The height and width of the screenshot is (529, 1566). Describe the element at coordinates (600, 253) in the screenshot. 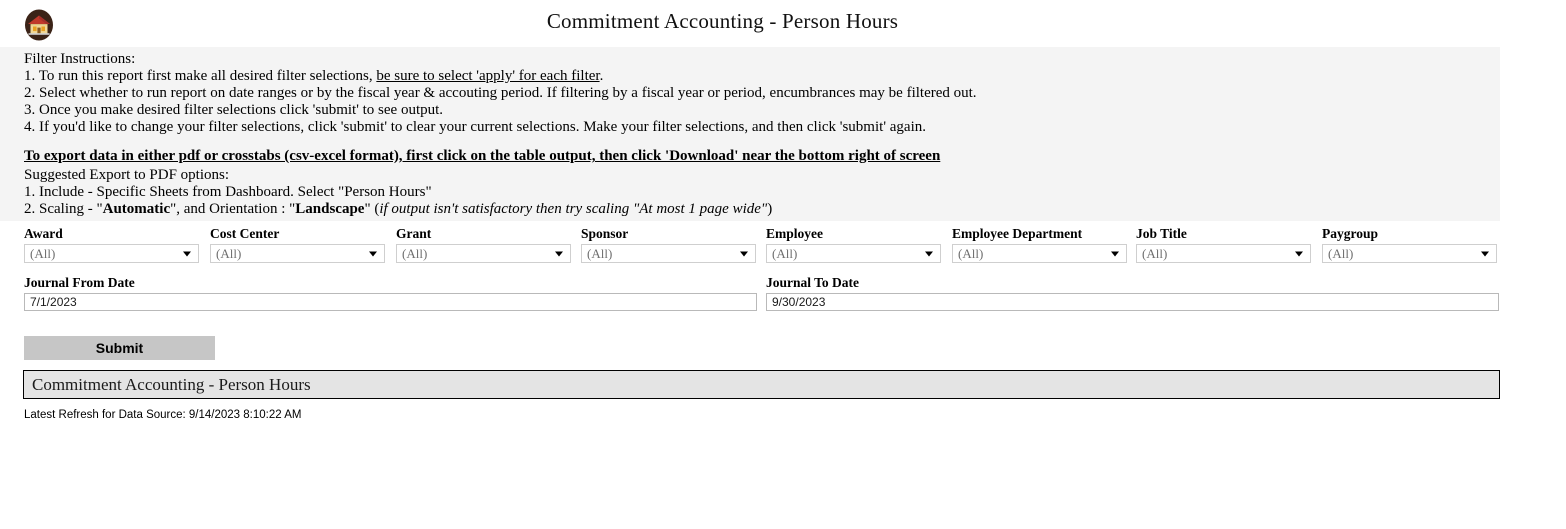

I see `filter-sponsor-value: (All)` at that location.